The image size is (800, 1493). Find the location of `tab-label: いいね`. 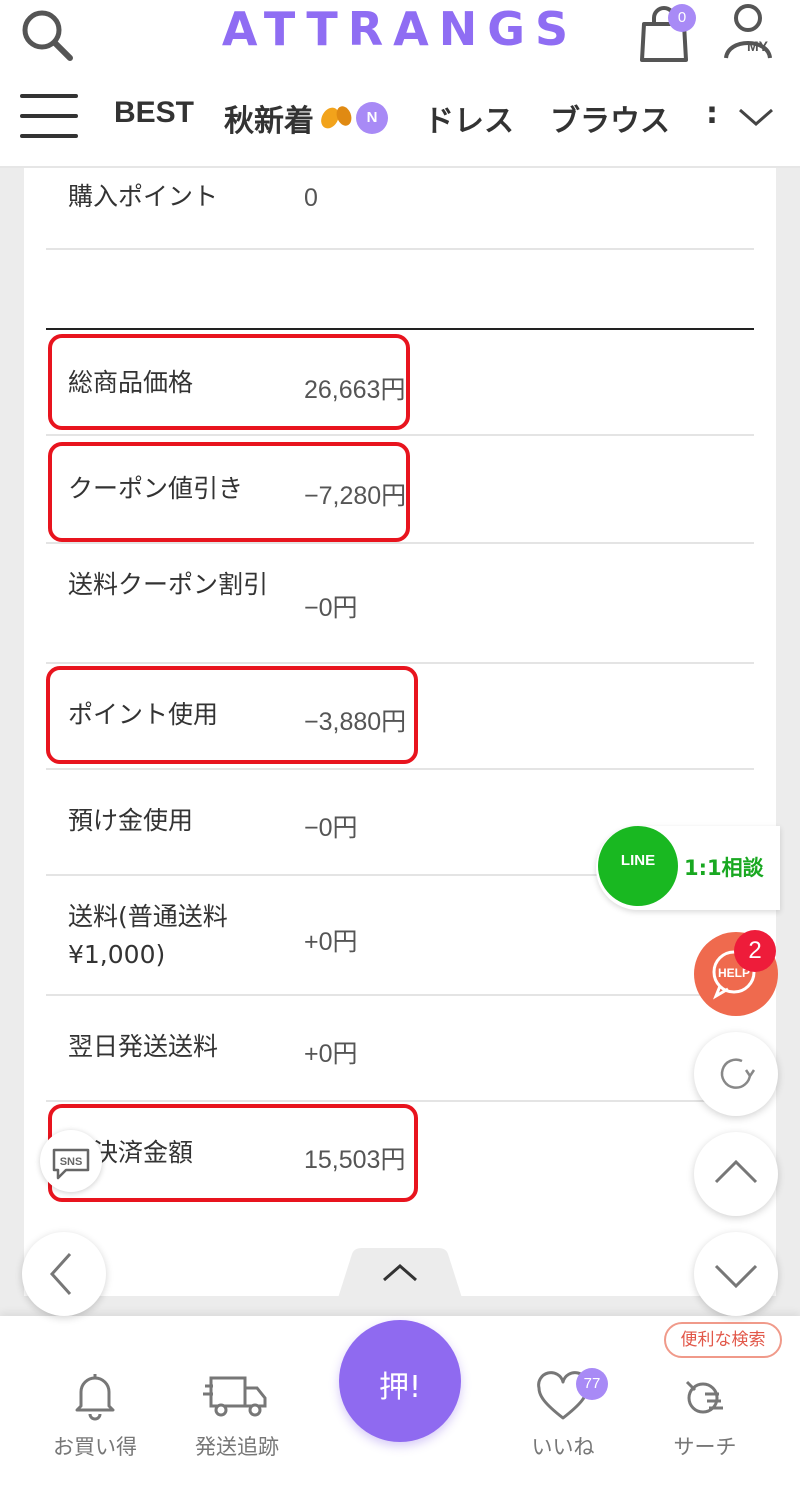

tab-label: いいね is located at coordinates (563, 1447).